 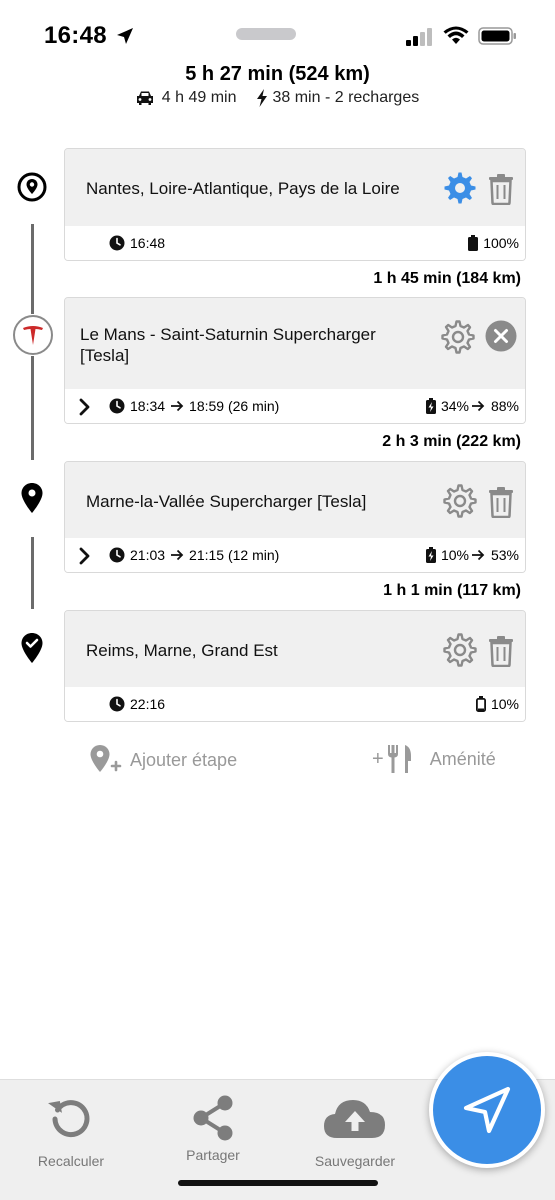 I want to click on battery-level: 10%, so click(x=504, y=704).